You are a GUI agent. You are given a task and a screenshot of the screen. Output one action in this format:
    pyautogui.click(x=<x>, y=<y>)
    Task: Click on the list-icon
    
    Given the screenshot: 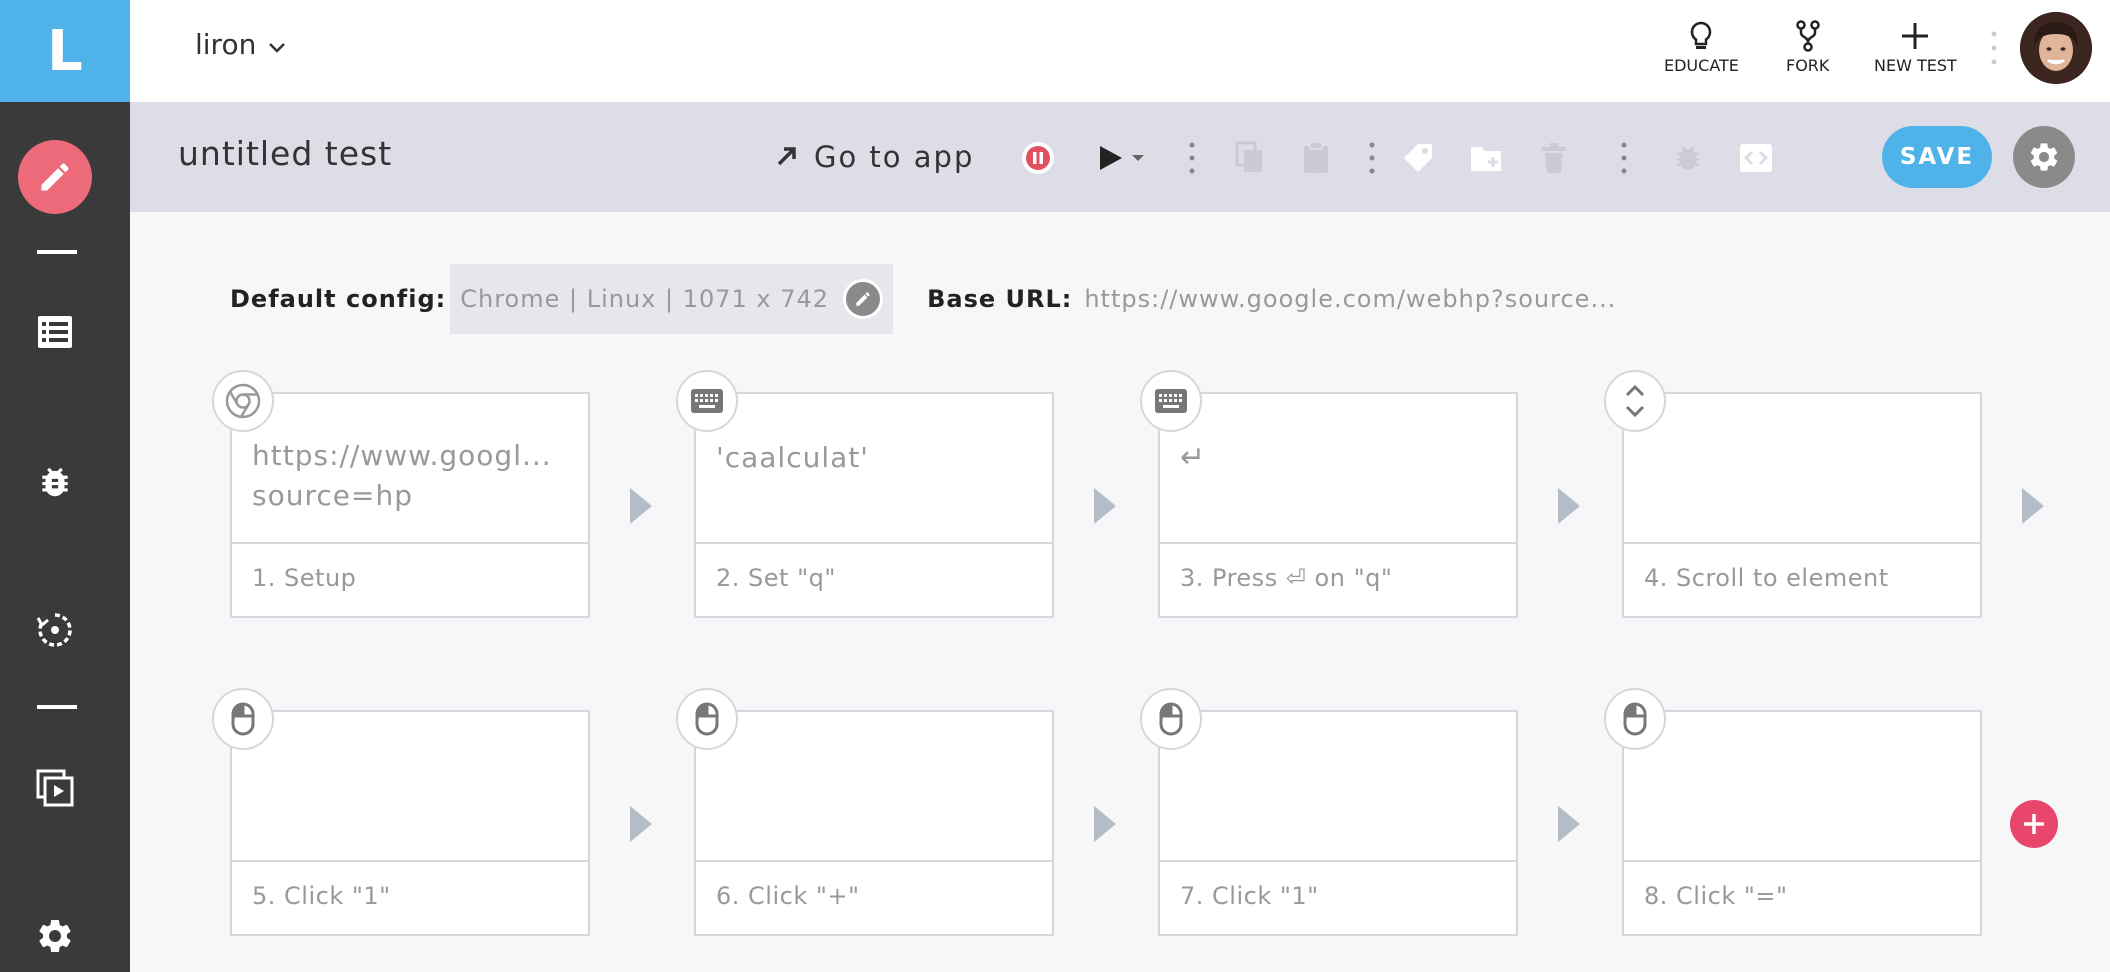 What is the action you would take?
    pyautogui.click(x=55, y=332)
    